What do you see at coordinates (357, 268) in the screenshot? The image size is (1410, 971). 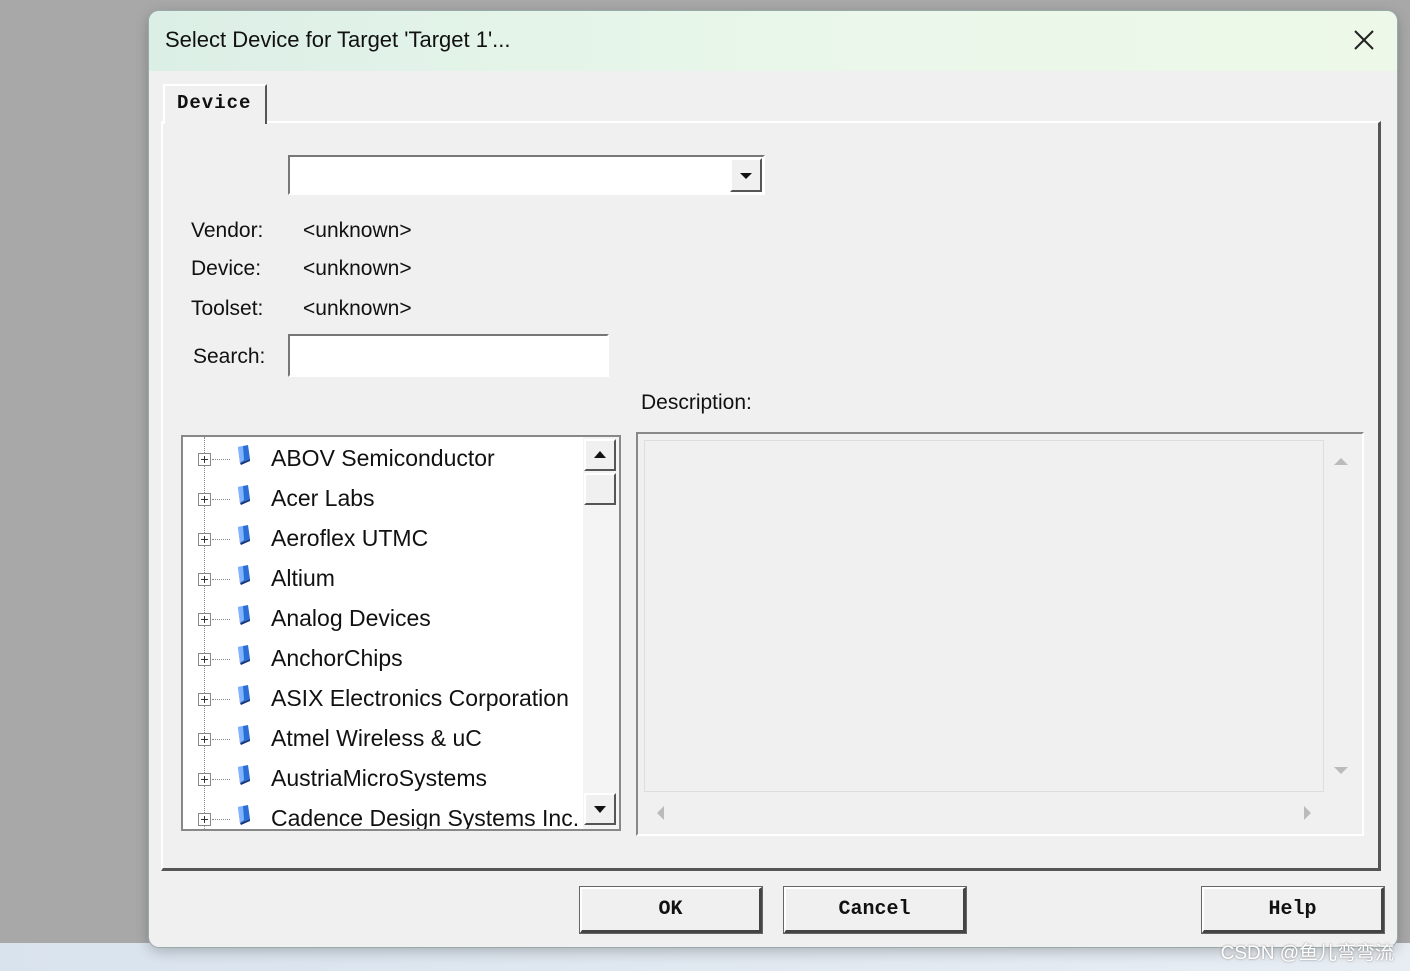 I see `device-value: <unknown>` at bounding box center [357, 268].